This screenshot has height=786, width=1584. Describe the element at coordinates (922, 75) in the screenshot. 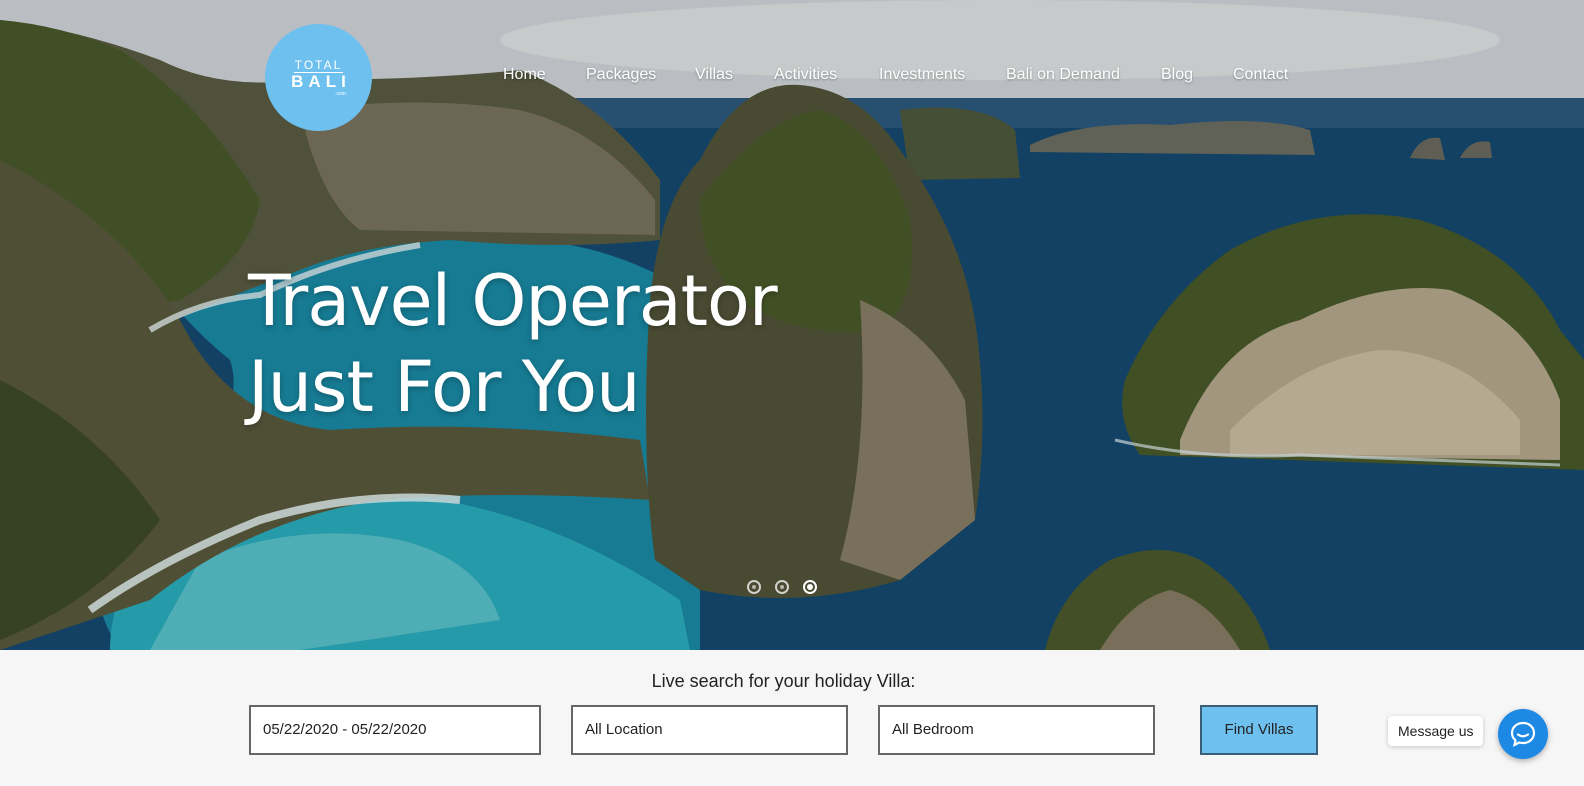

I see `nav-item-investments: Investments` at that location.